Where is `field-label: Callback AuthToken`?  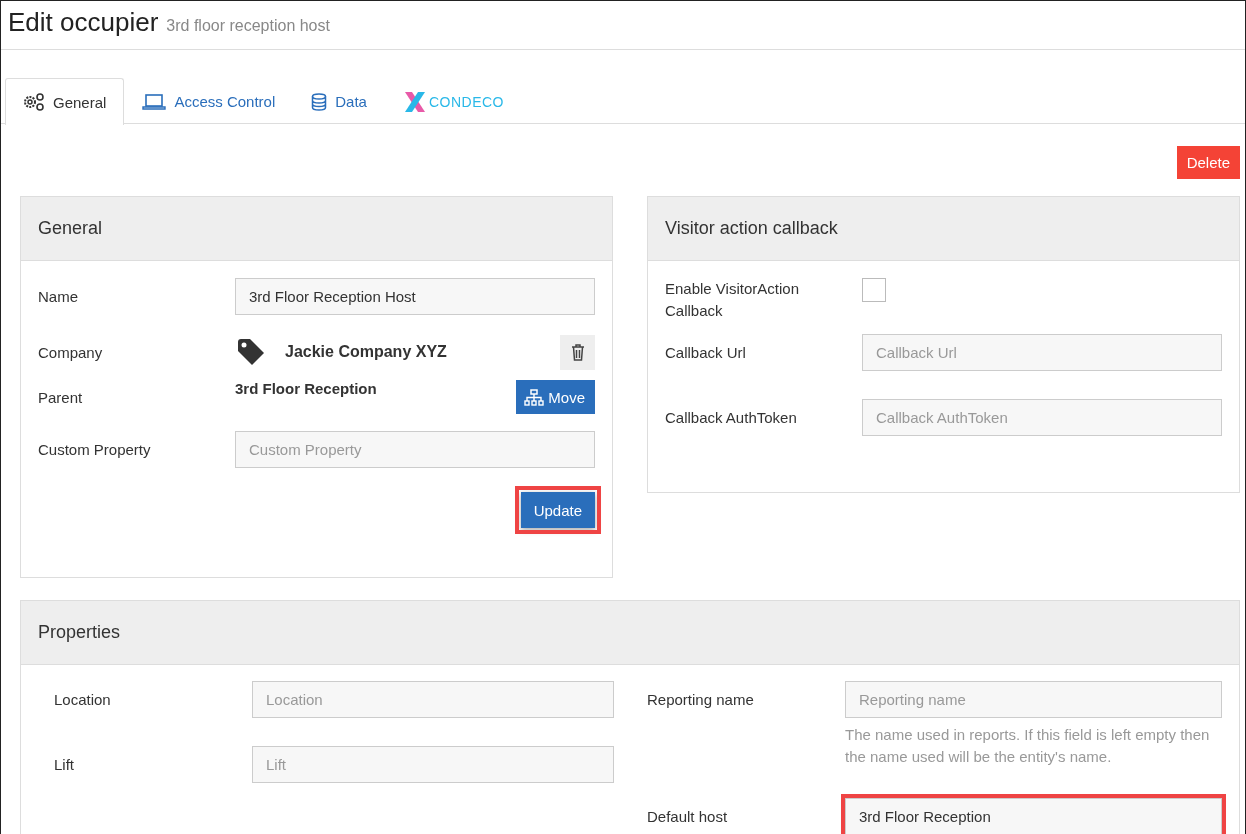 field-label: Callback AuthToken is located at coordinates (731, 417).